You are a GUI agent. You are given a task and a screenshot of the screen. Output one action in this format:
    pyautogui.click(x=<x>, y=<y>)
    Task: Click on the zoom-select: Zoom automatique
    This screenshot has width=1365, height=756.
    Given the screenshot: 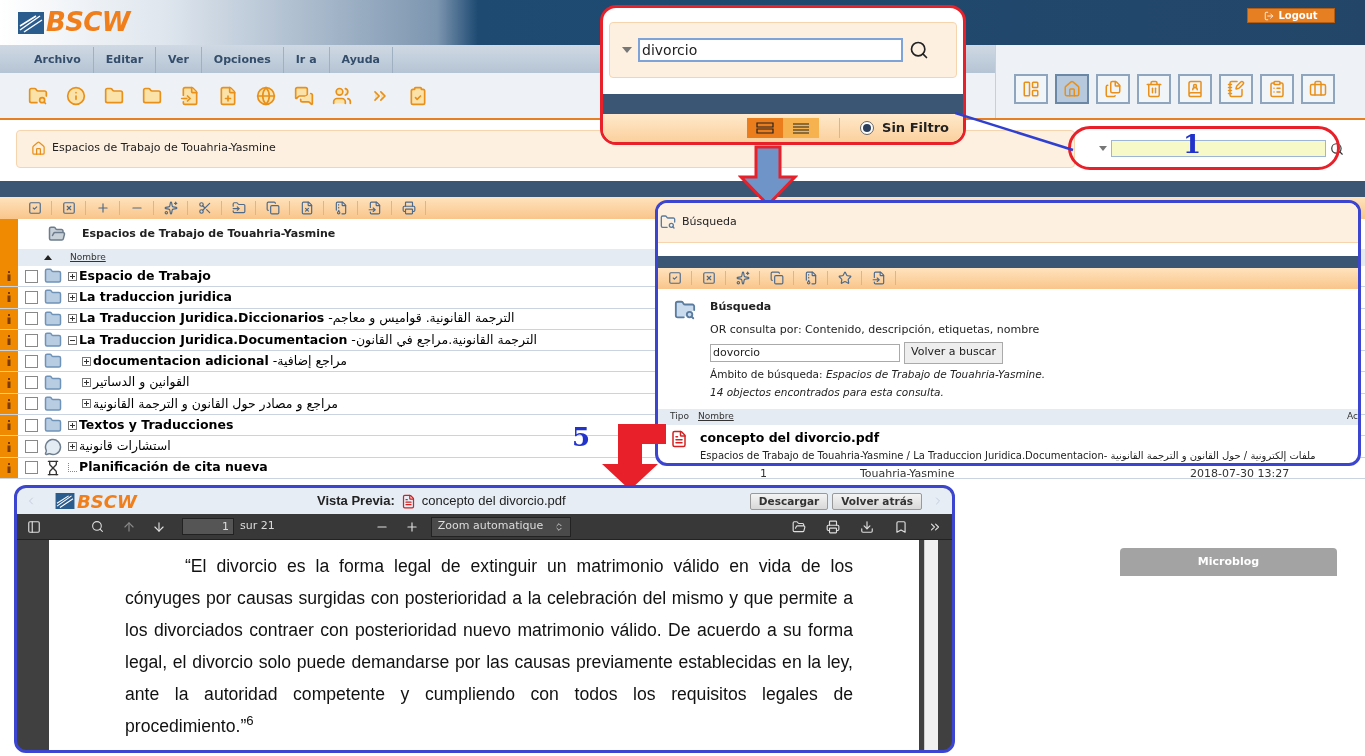 What is the action you would take?
    pyautogui.click(x=500, y=526)
    